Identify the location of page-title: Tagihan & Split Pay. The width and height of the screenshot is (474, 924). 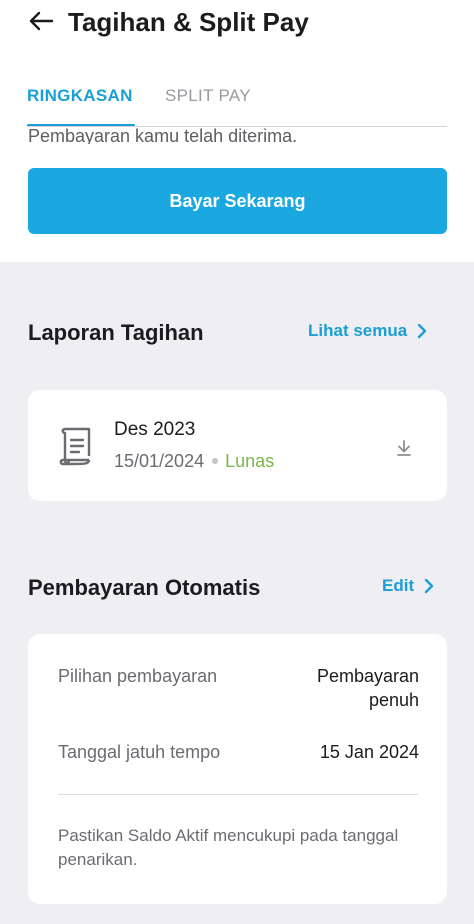
(188, 22).